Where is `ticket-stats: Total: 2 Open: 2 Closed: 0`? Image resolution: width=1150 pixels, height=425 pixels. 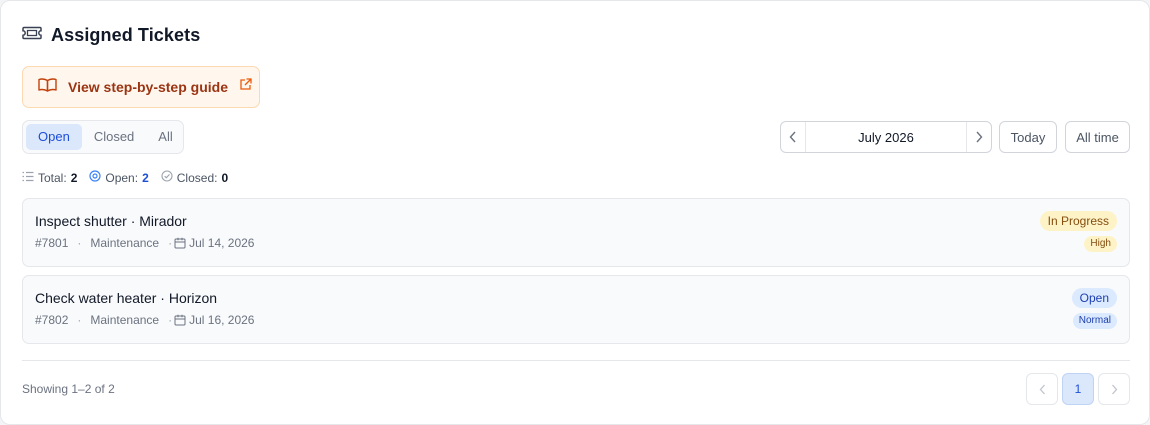 ticket-stats: Total: 2 Open: 2 Closed: 0 is located at coordinates (131, 177).